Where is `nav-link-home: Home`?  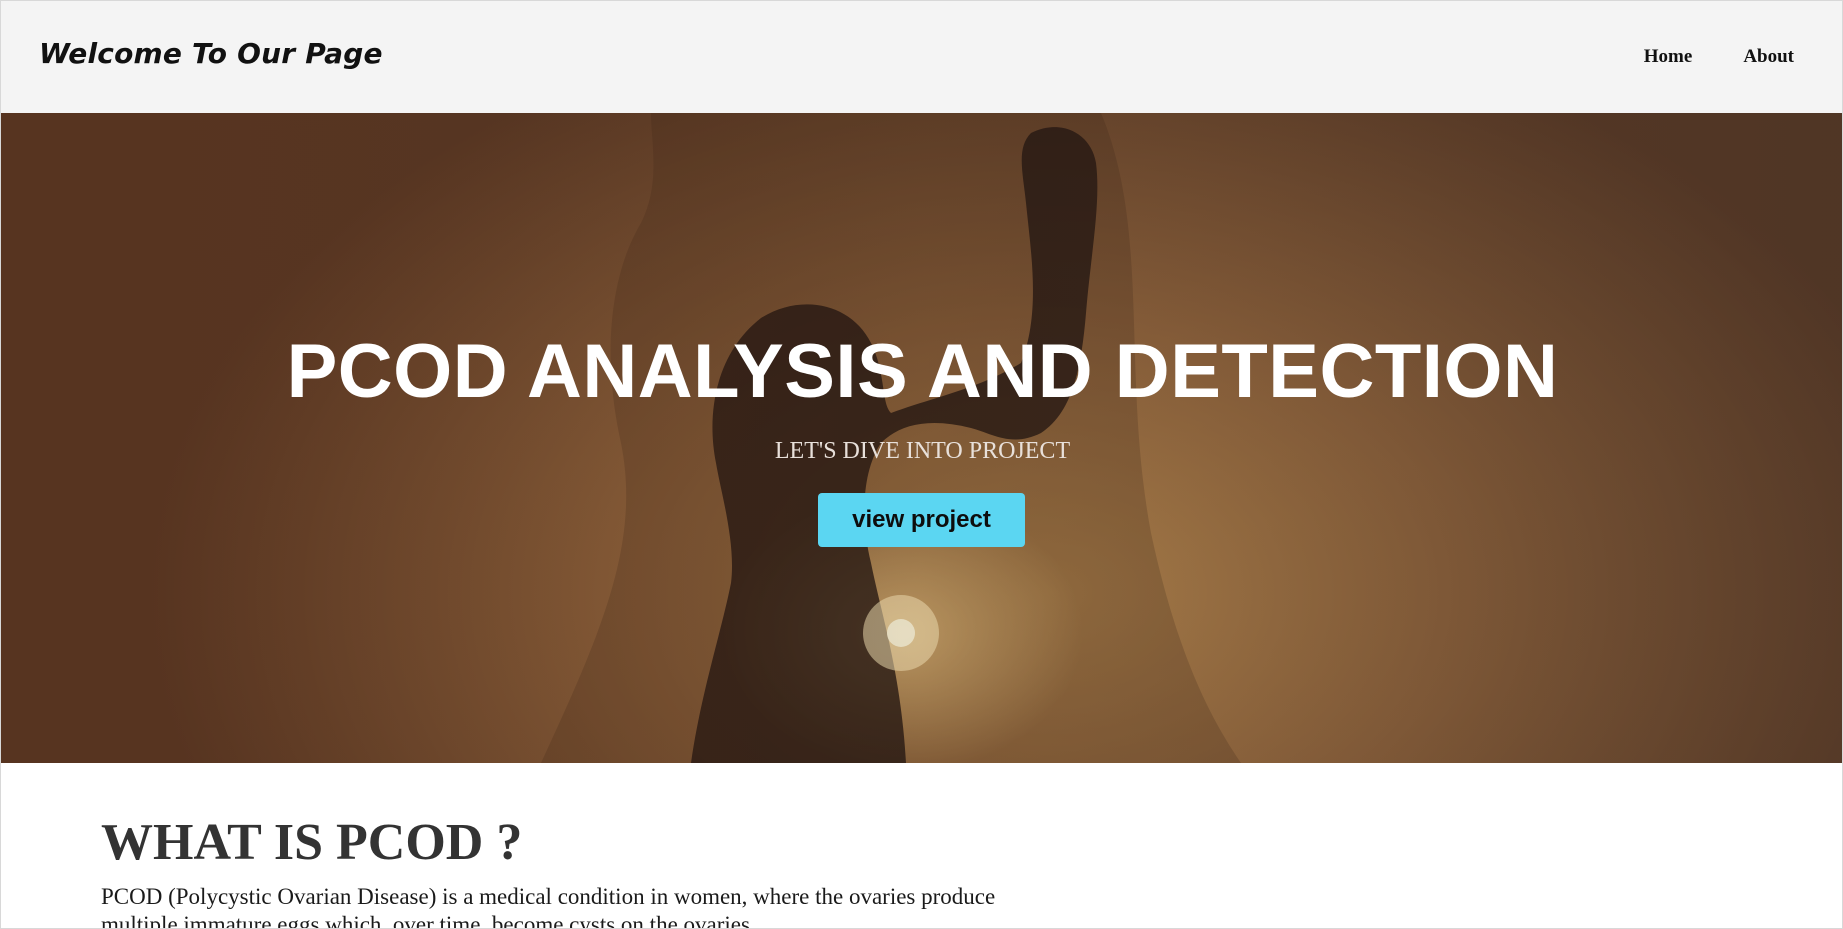 nav-link-home: Home is located at coordinates (1668, 57).